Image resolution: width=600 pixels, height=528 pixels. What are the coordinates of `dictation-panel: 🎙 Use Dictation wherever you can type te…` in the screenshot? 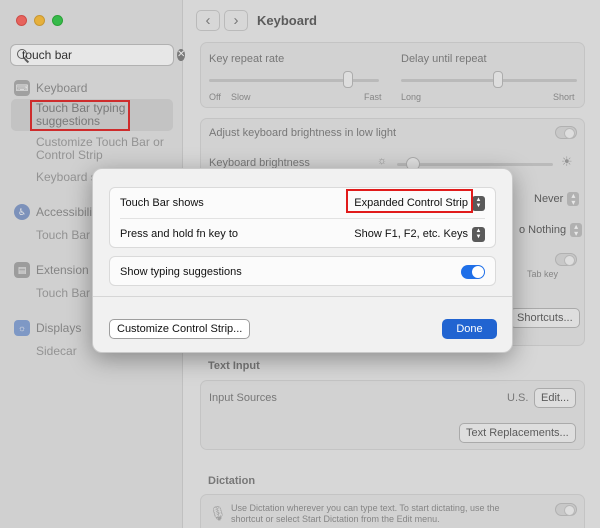 It's located at (392, 511).